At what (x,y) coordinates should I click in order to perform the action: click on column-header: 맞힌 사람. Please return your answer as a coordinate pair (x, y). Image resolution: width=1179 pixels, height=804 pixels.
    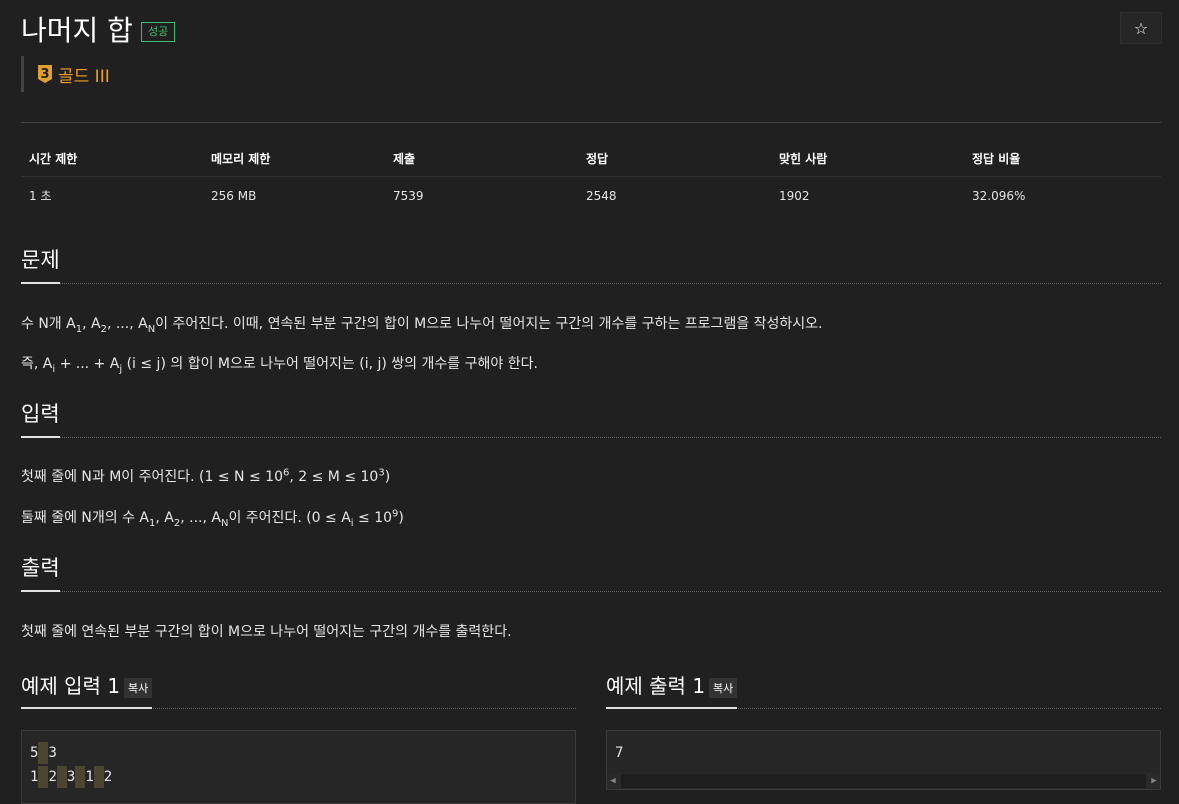
    Looking at the image, I should click on (867, 158).